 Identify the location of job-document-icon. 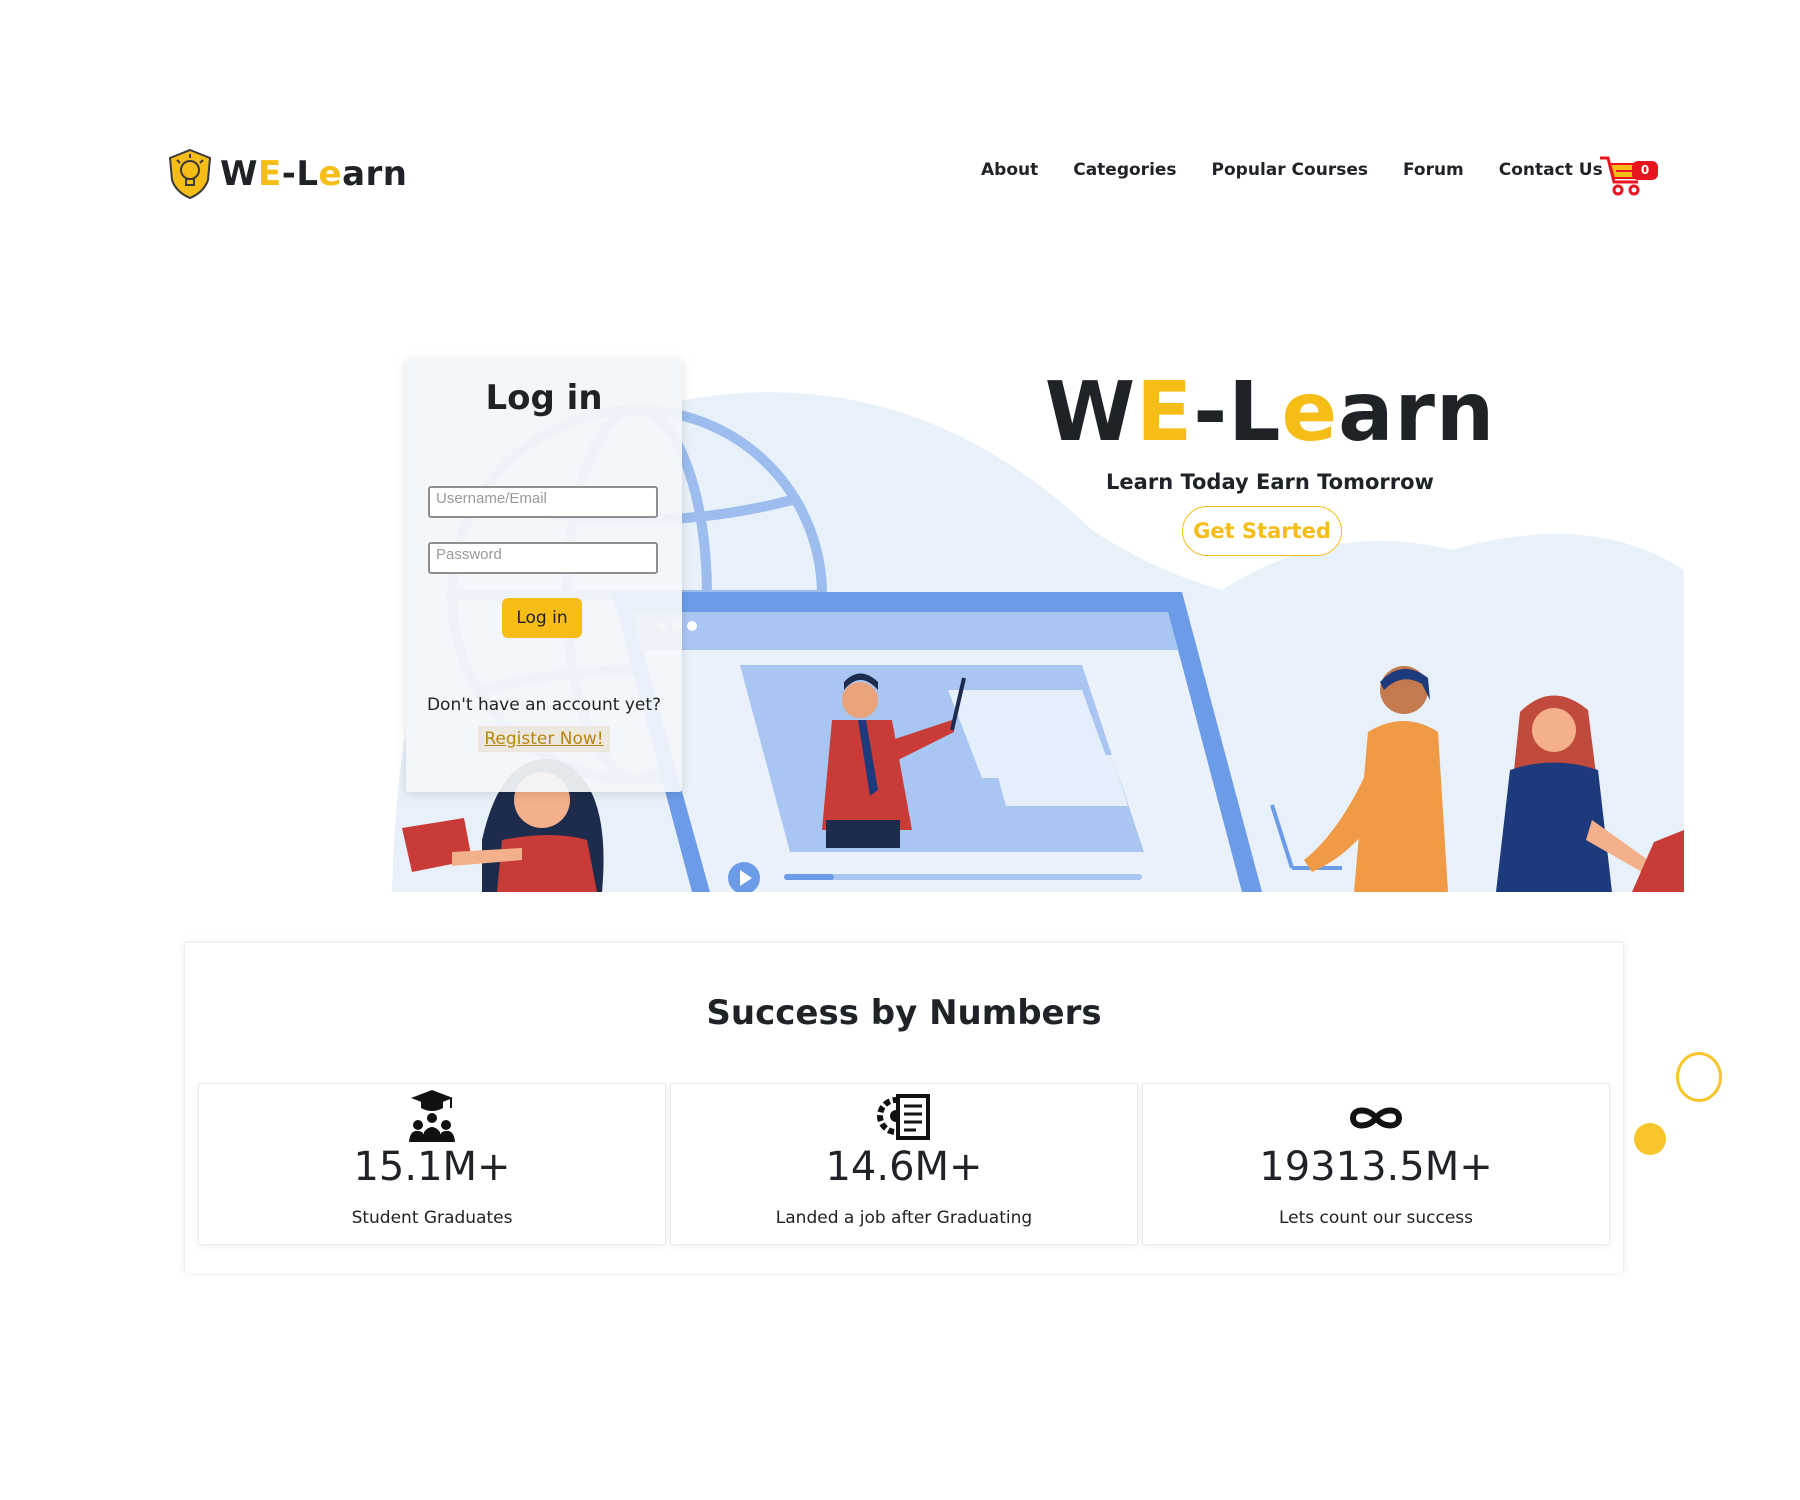
(903, 1117).